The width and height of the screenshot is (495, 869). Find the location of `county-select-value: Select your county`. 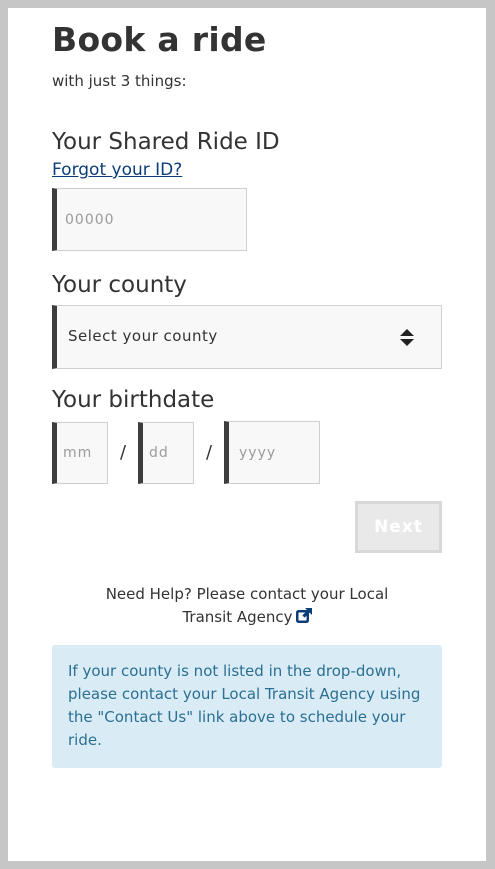

county-select-value: Select your county is located at coordinates (143, 336).